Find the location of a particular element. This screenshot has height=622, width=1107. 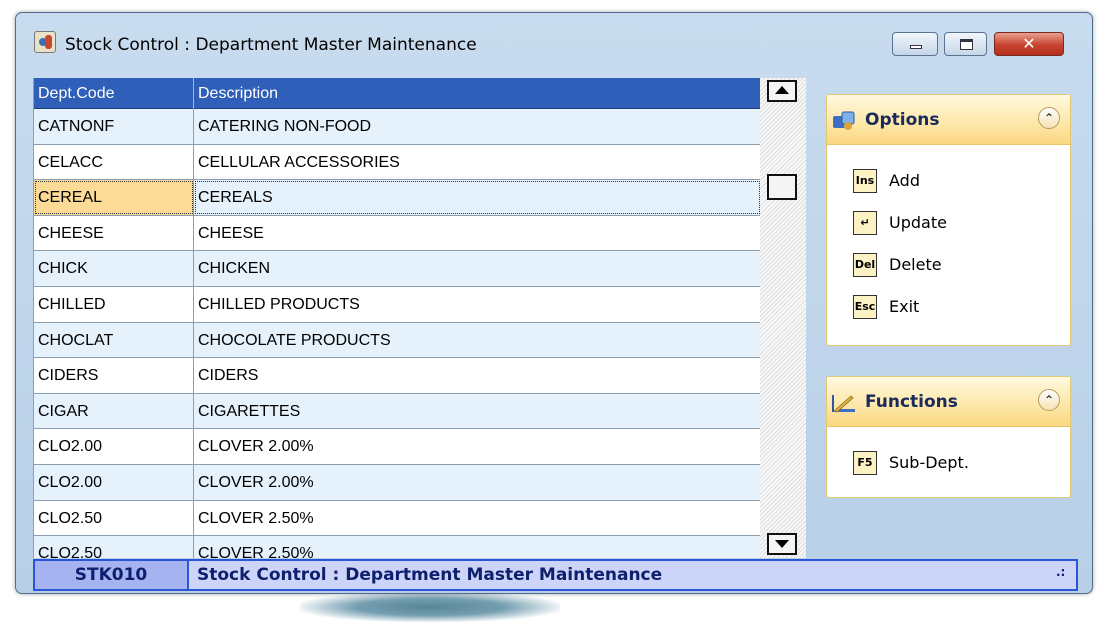

scroll-up-button is located at coordinates (782, 91).